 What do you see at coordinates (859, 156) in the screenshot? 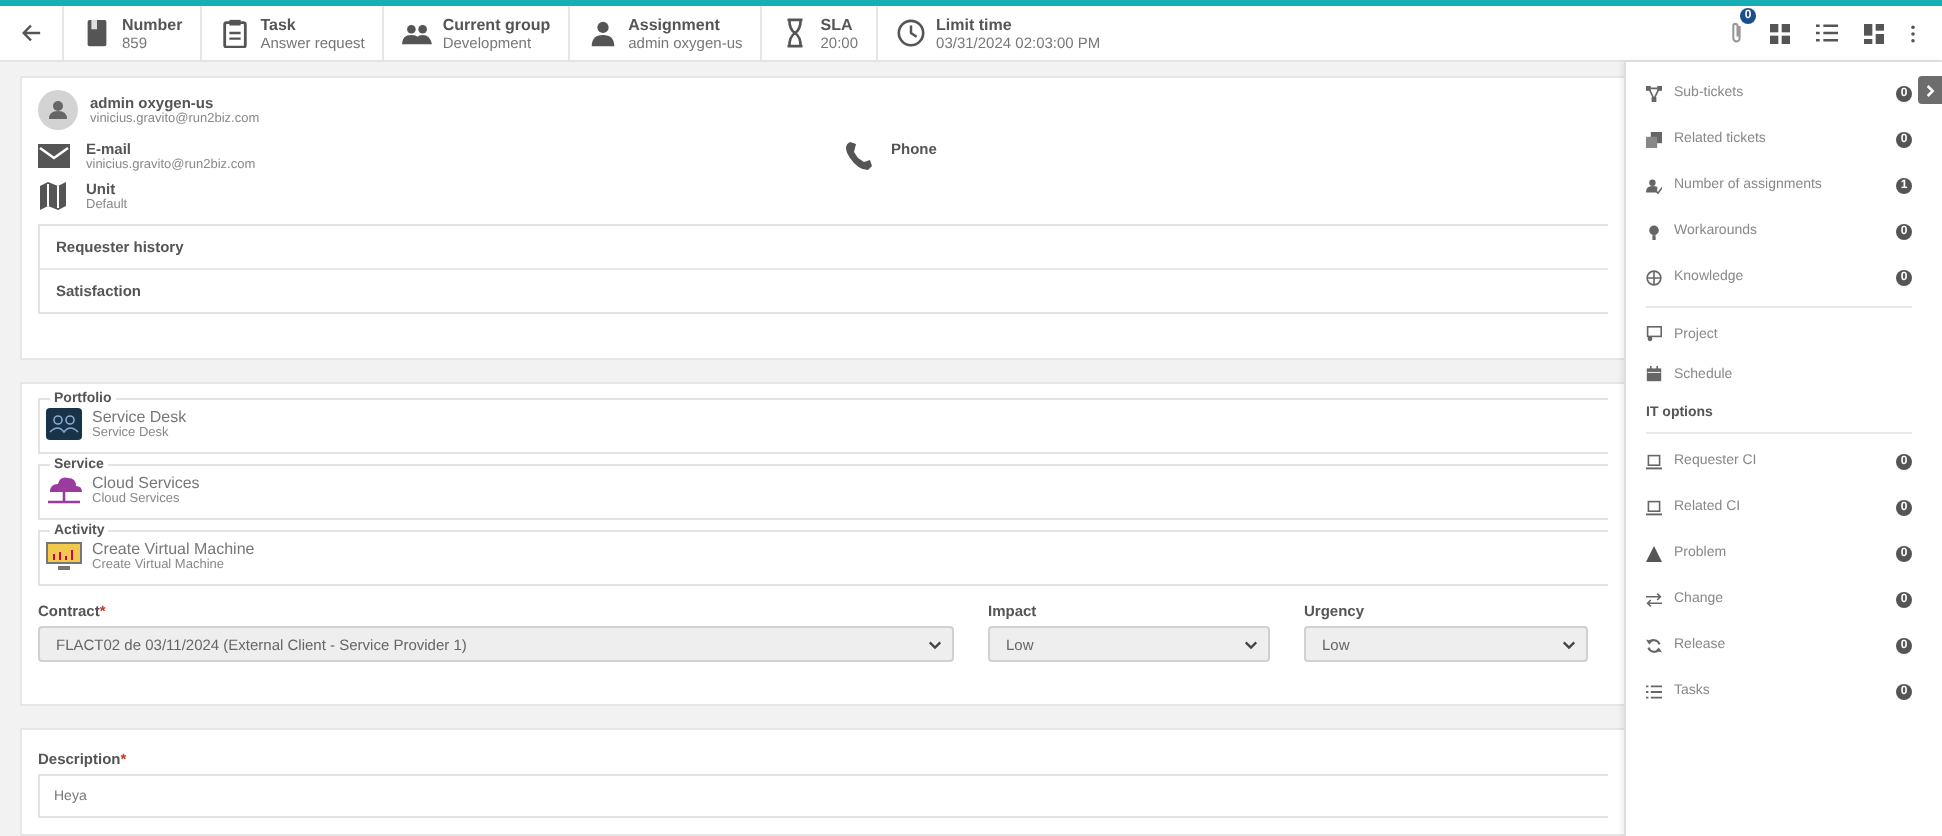
I see `phone-icon` at bounding box center [859, 156].